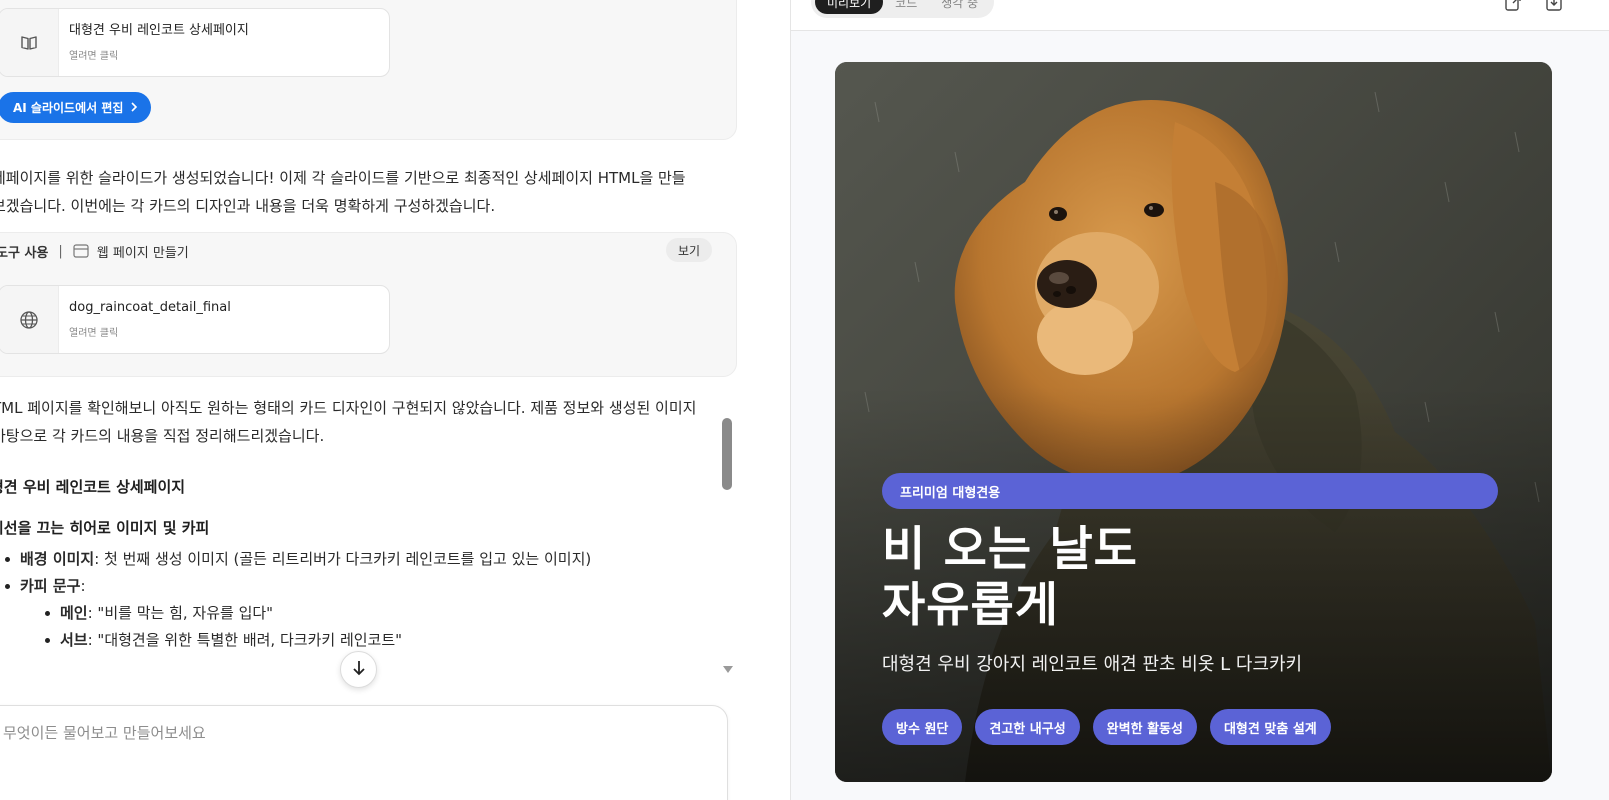 The image size is (1609, 800). What do you see at coordinates (906, 7) in the screenshot?
I see `tab-code: 코드` at bounding box center [906, 7].